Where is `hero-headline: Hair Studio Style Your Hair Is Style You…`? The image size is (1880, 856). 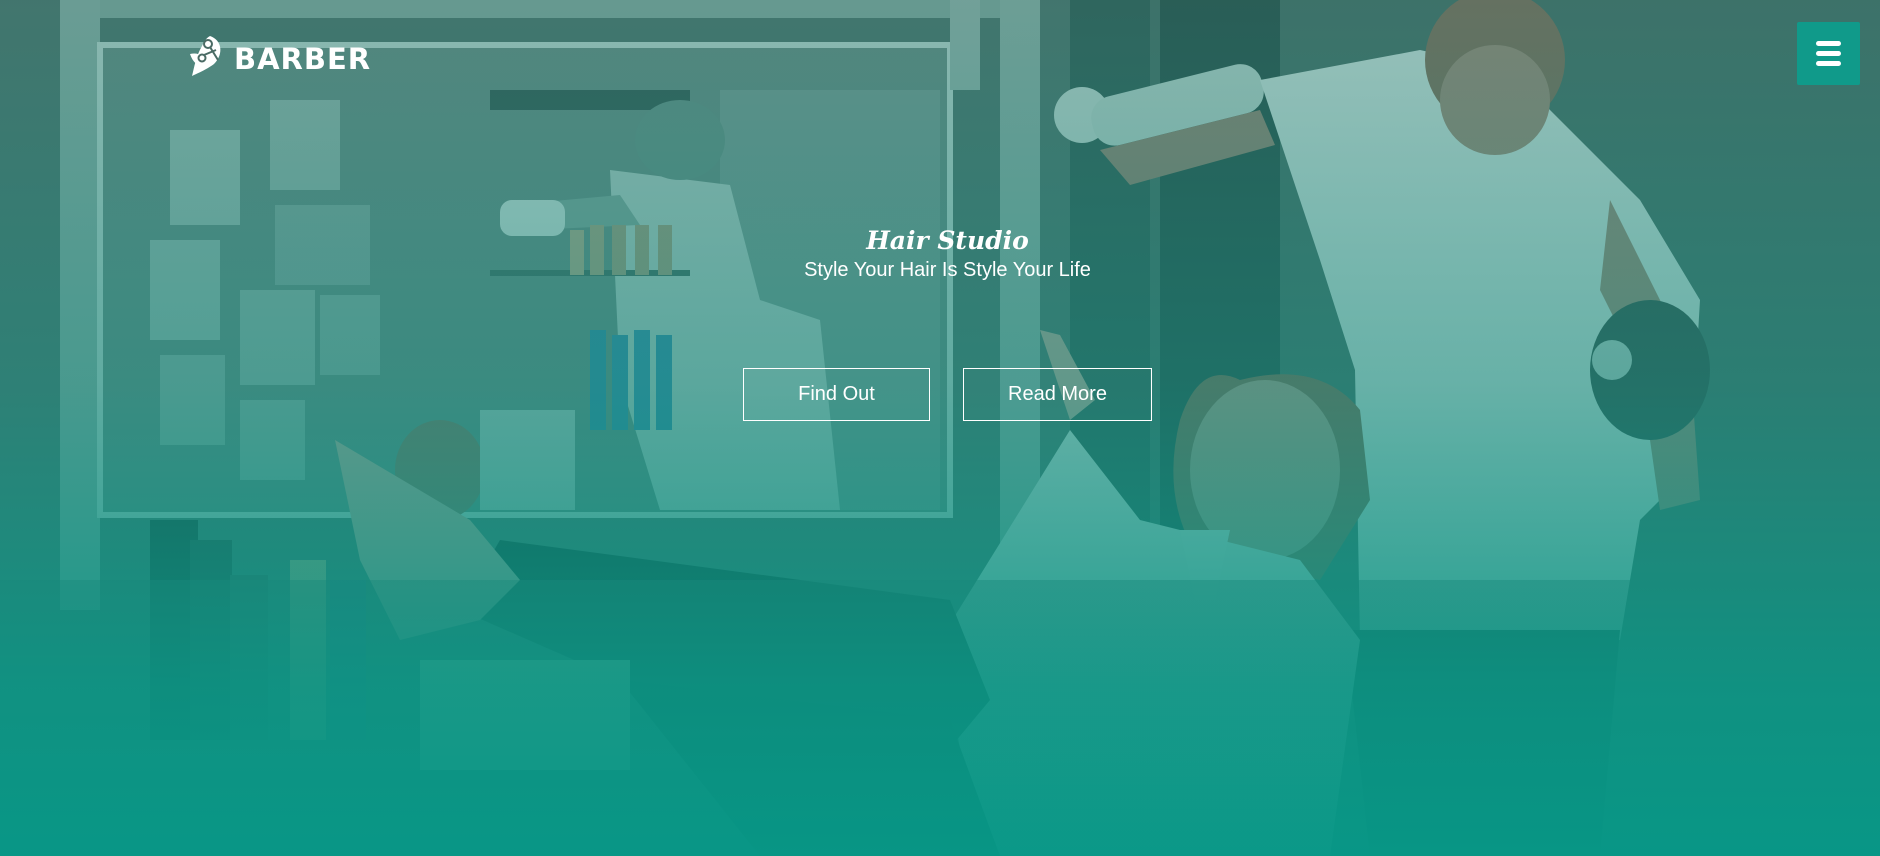 hero-headline: Hair Studio Style Your Hair Is Style You… is located at coordinates (940, 253).